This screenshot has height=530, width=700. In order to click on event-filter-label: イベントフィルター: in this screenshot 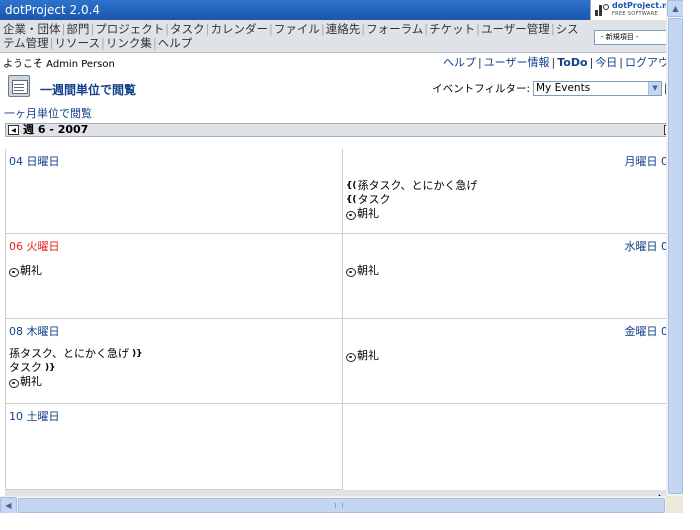, I will do `click(481, 89)`.